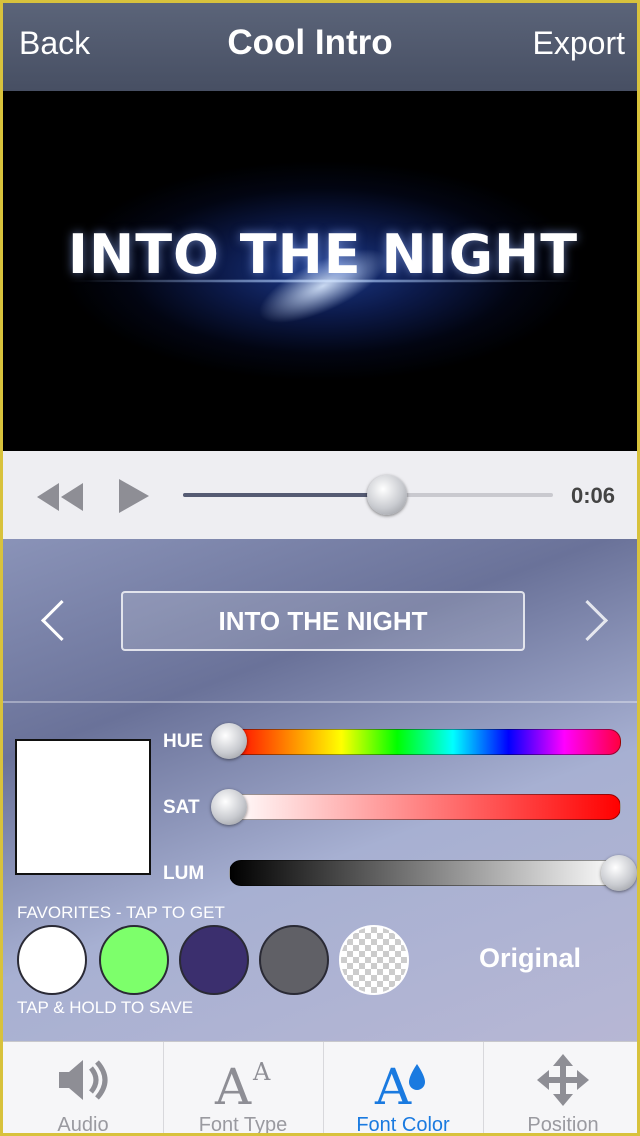 The height and width of the screenshot is (1136, 640). Describe the element at coordinates (563, 1125) in the screenshot. I see `tab-label: Position` at that location.